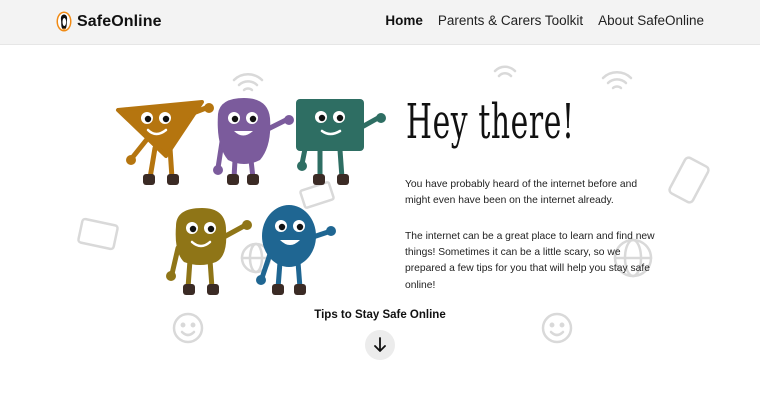 The width and height of the screenshot is (760, 415). Describe the element at coordinates (209, 251) in the screenshot. I see `character-mustard` at that location.